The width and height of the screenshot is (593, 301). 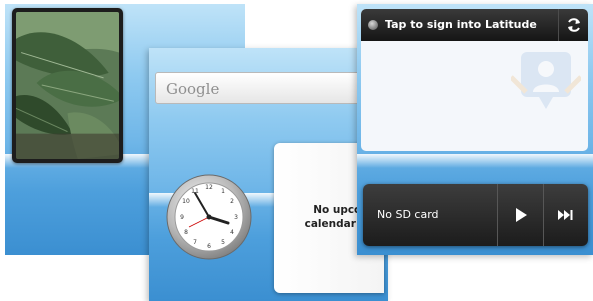 I want to click on search-label: Google, so click(x=193, y=89).